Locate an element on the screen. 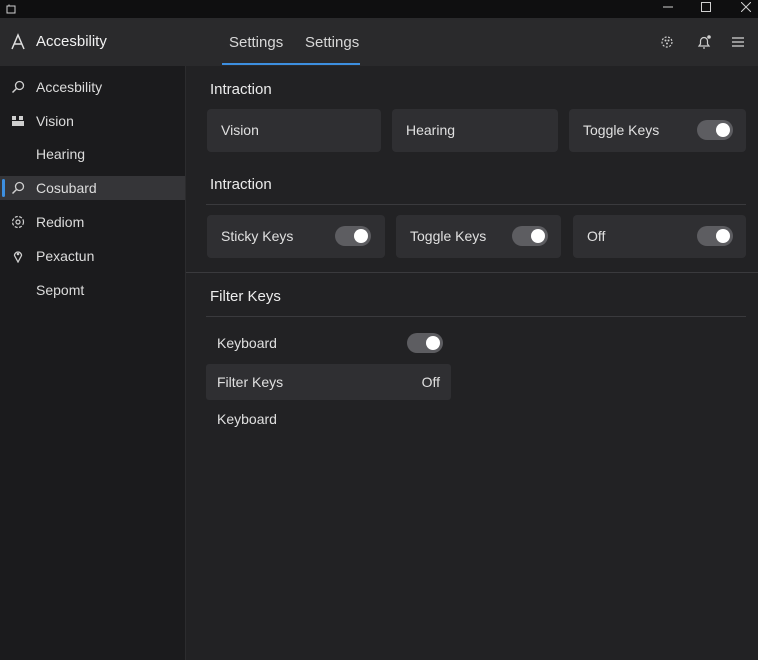 The width and height of the screenshot is (758, 660). card-sticky-keys: Sticky Keys is located at coordinates (296, 236).